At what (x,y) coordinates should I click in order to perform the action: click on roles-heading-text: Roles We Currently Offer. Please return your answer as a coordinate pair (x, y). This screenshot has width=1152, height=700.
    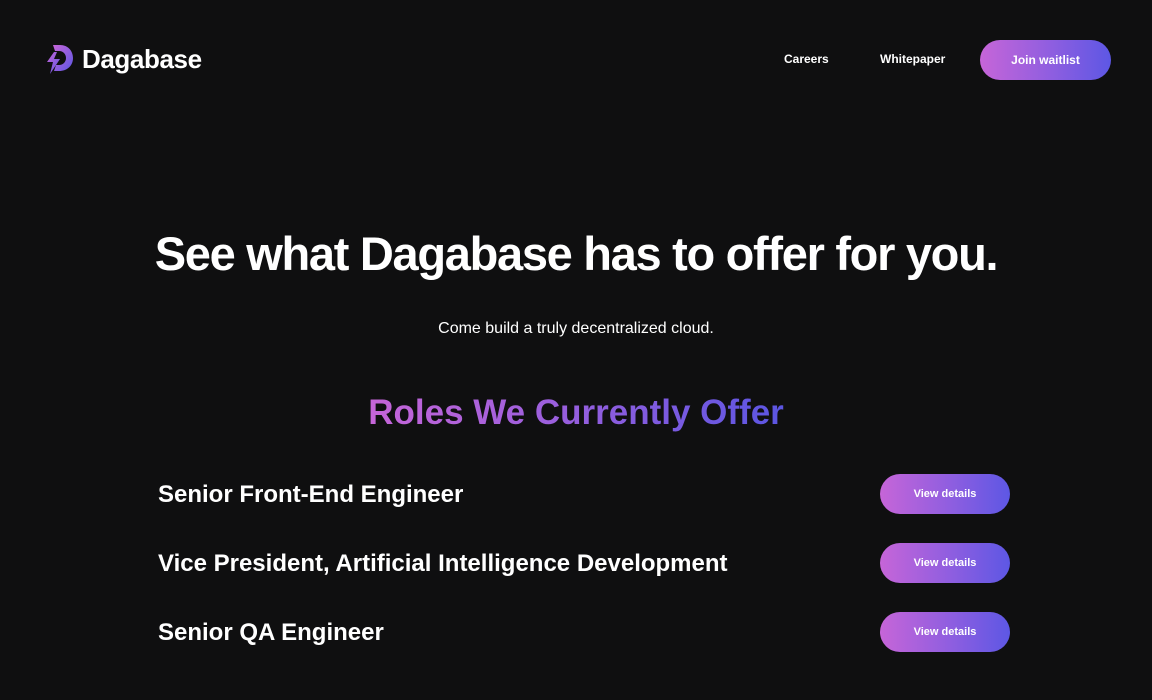
    Looking at the image, I should click on (576, 412).